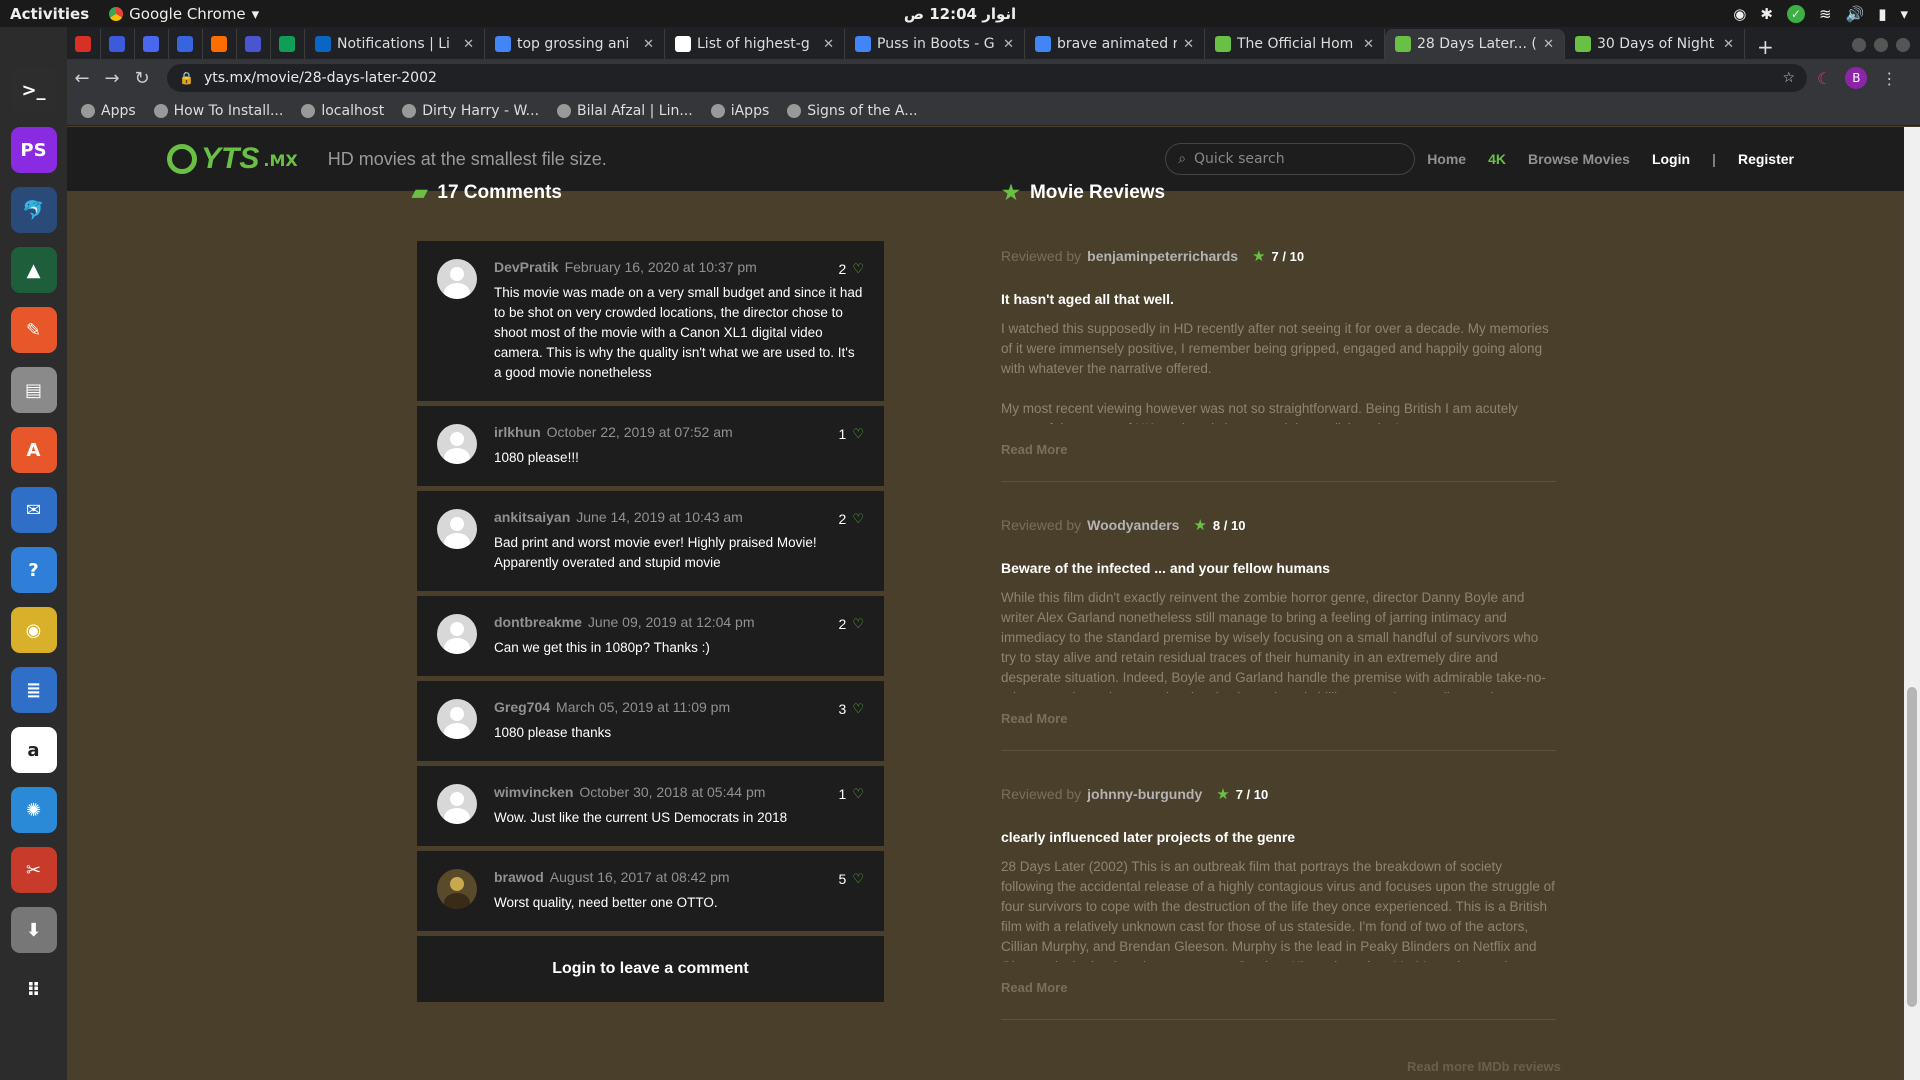 The width and height of the screenshot is (1920, 1080). What do you see at coordinates (33, 450) in the screenshot?
I see `software-center-icon: A` at bounding box center [33, 450].